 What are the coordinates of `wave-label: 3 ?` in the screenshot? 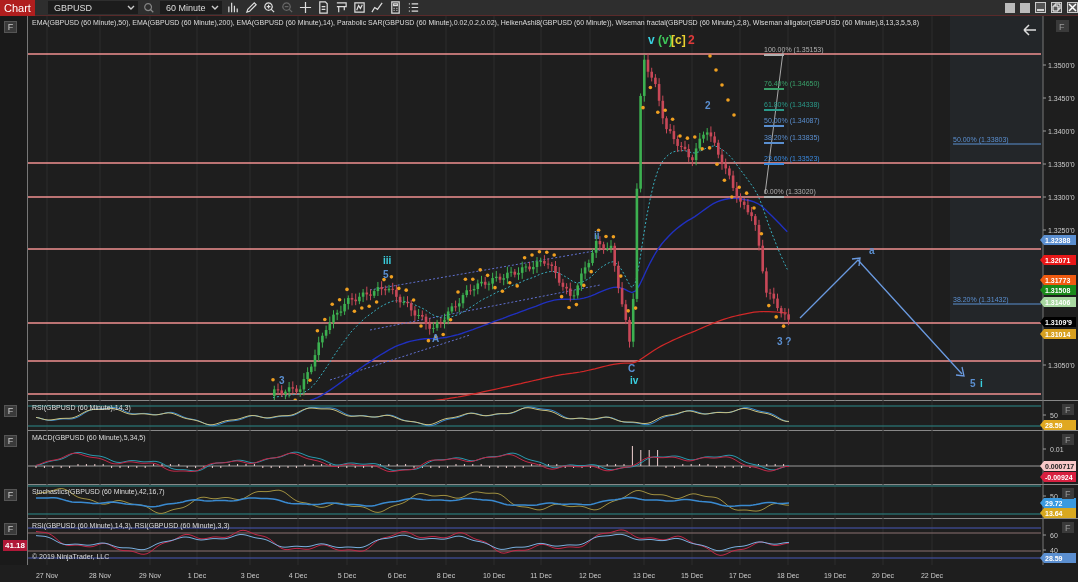 It's located at (784, 341).